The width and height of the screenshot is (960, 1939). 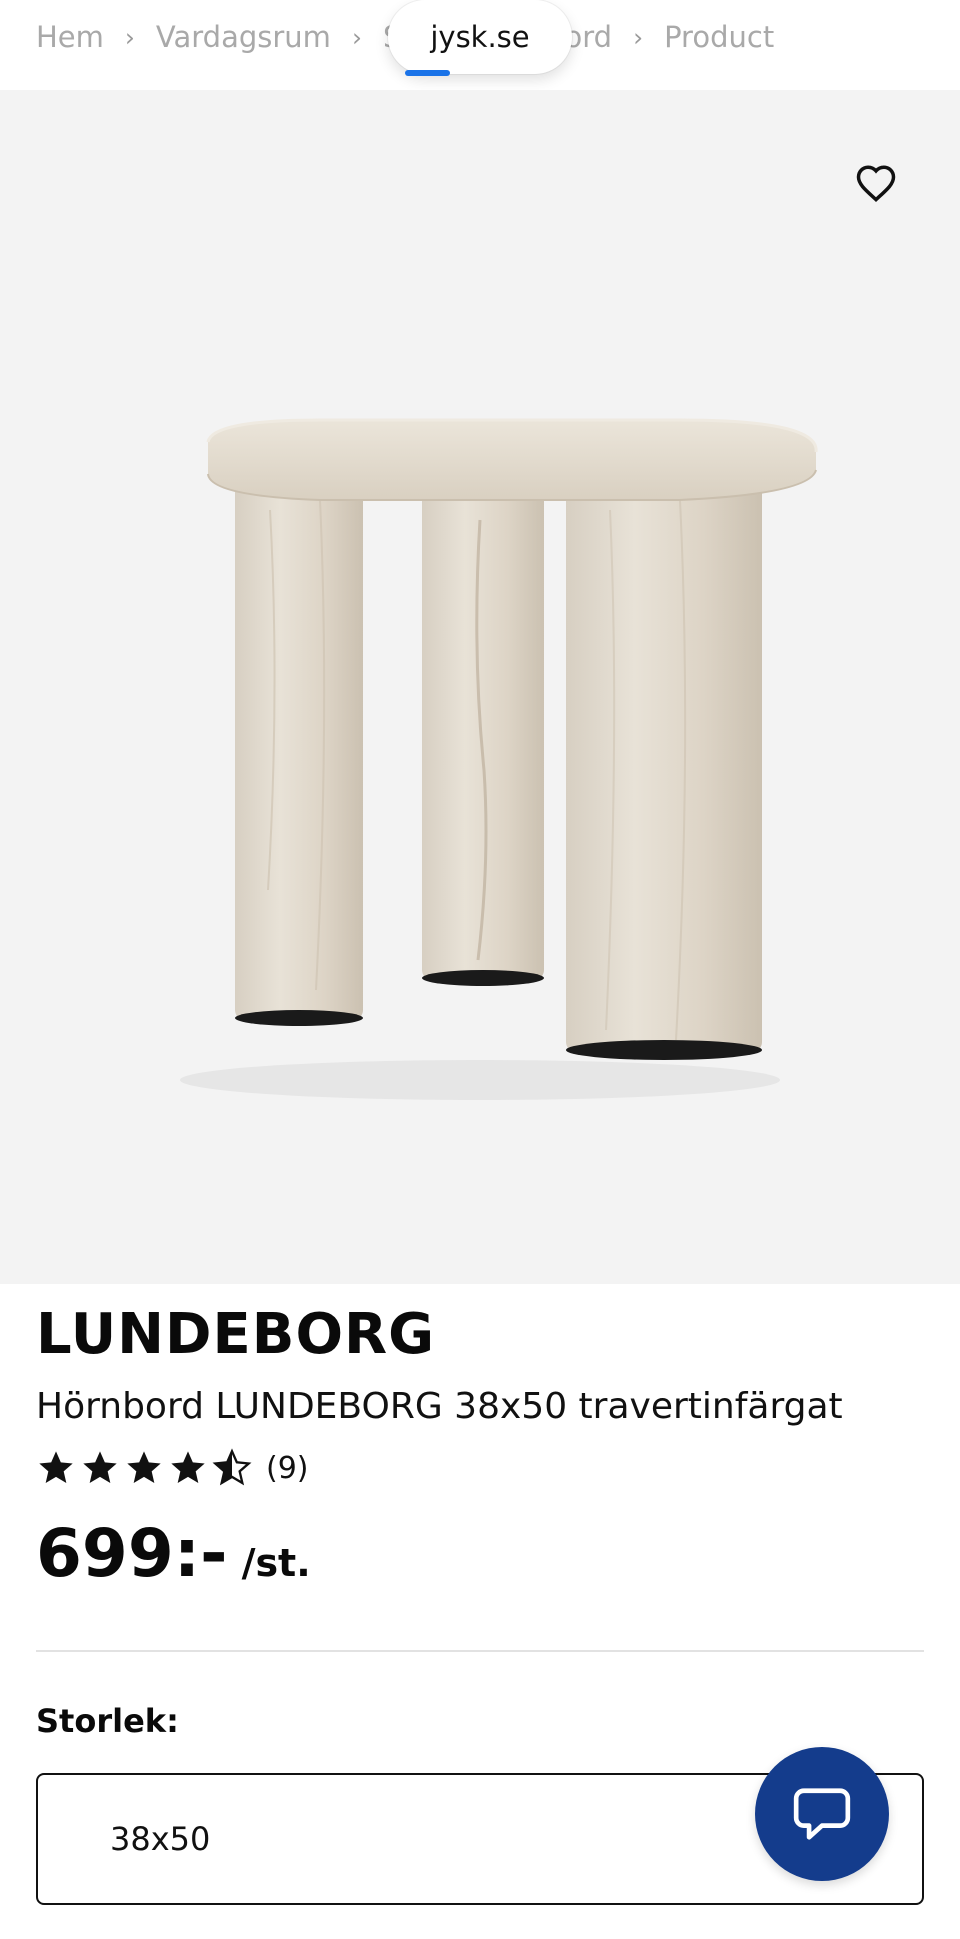 What do you see at coordinates (160, 1839) in the screenshot?
I see `size-select-value: 38x50` at bounding box center [160, 1839].